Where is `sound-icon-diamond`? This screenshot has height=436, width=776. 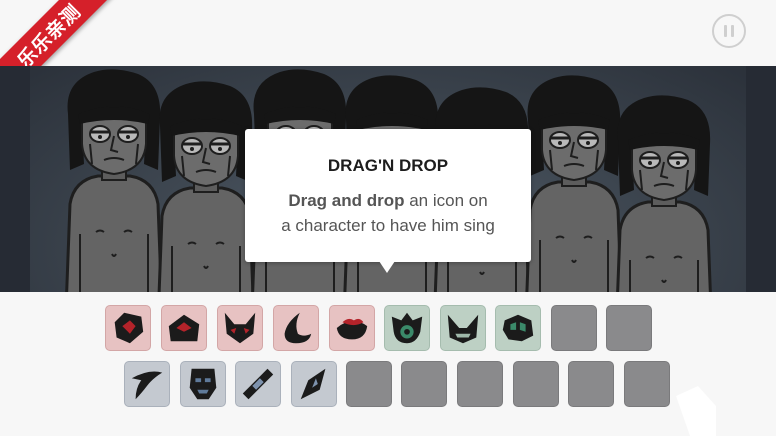
sound-icon-diamond is located at coordinates (314, 384).